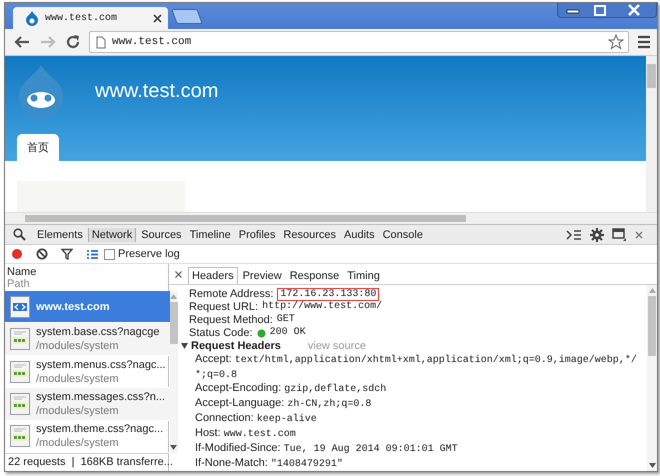  What do you see at coordinates (73, 307) in the screenshot?
I see `request-name: www.test.com` at bounding box center [73, 307].